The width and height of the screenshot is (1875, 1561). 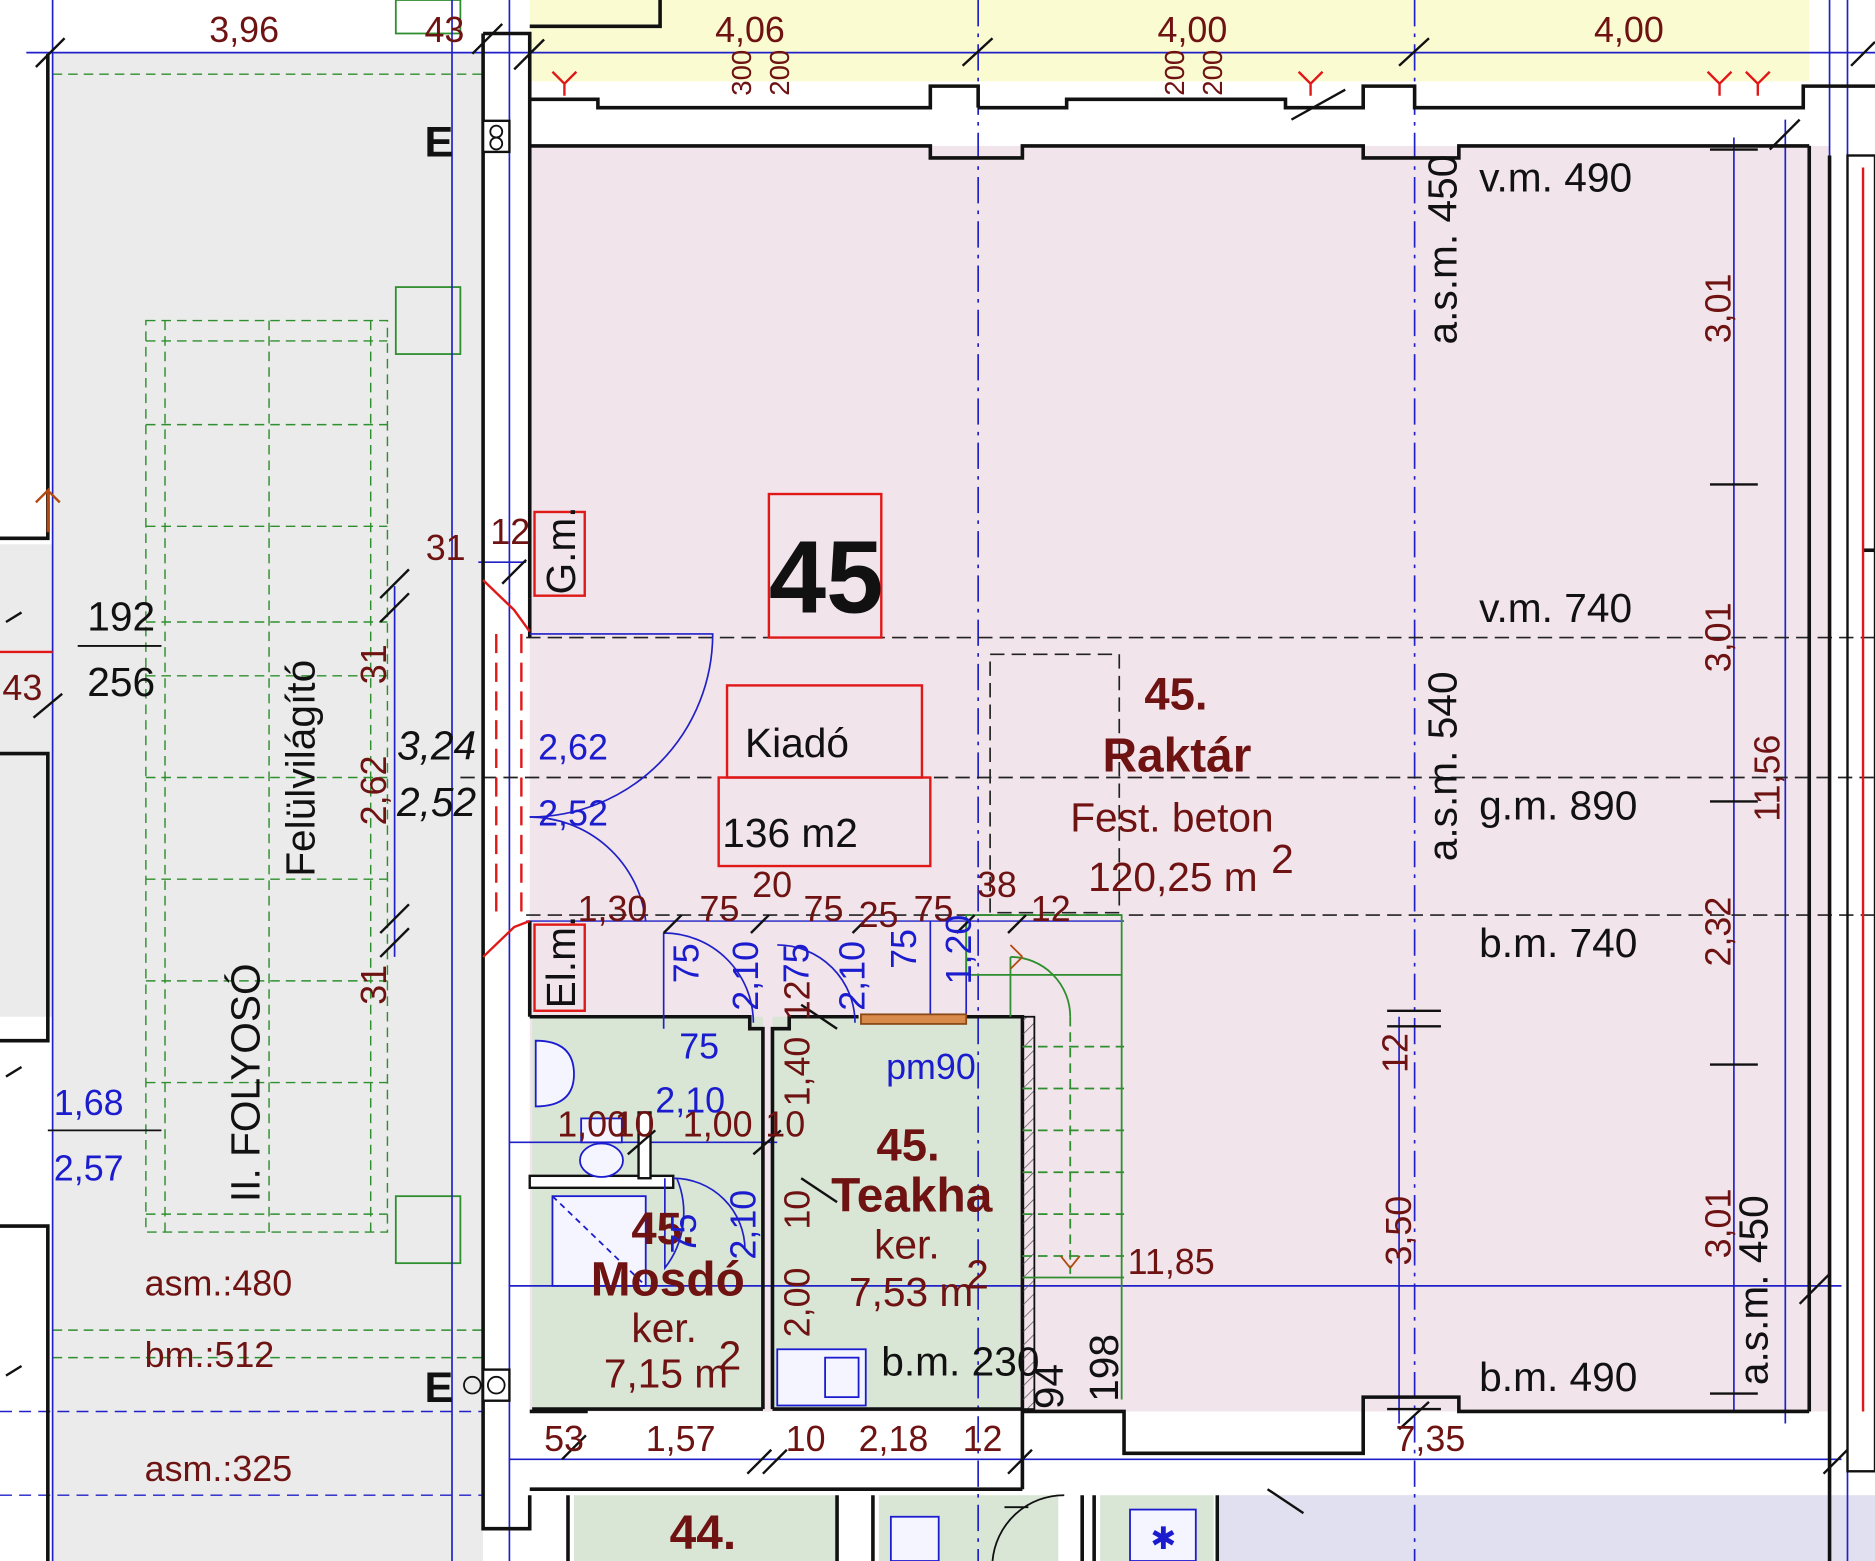 What do you see at coordinates (1175, 693) in the screenshot?
I see `svg-text: 45.` at bounding box center [1175, 693].